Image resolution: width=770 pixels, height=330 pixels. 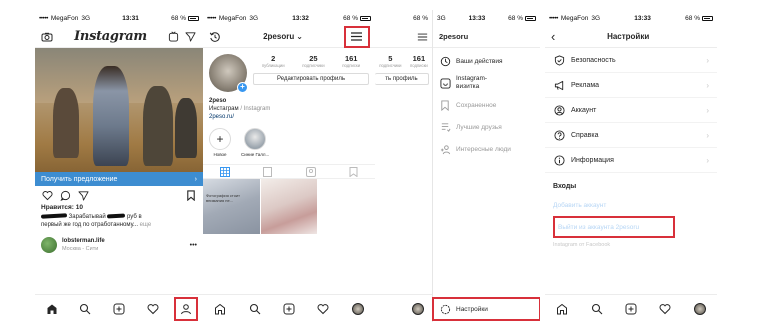 I want to click on caption-more-link: еще, so click(x=146, y=225).